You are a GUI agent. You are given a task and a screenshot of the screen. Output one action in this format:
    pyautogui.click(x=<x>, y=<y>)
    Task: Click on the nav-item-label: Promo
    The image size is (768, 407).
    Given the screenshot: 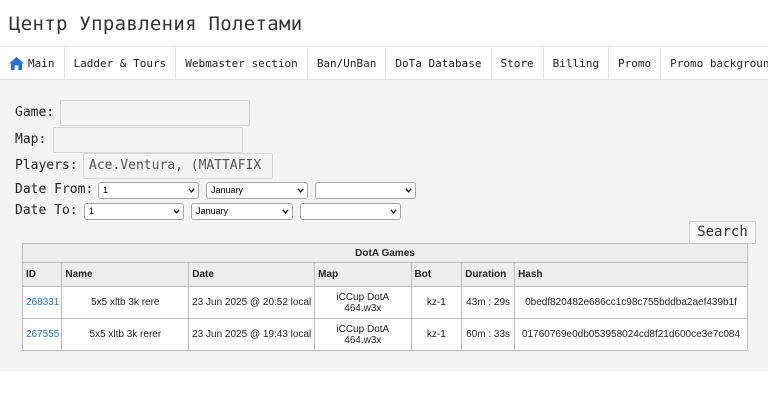 What is the action you would take?
    pyautogui.click(x=635, y=63)
    